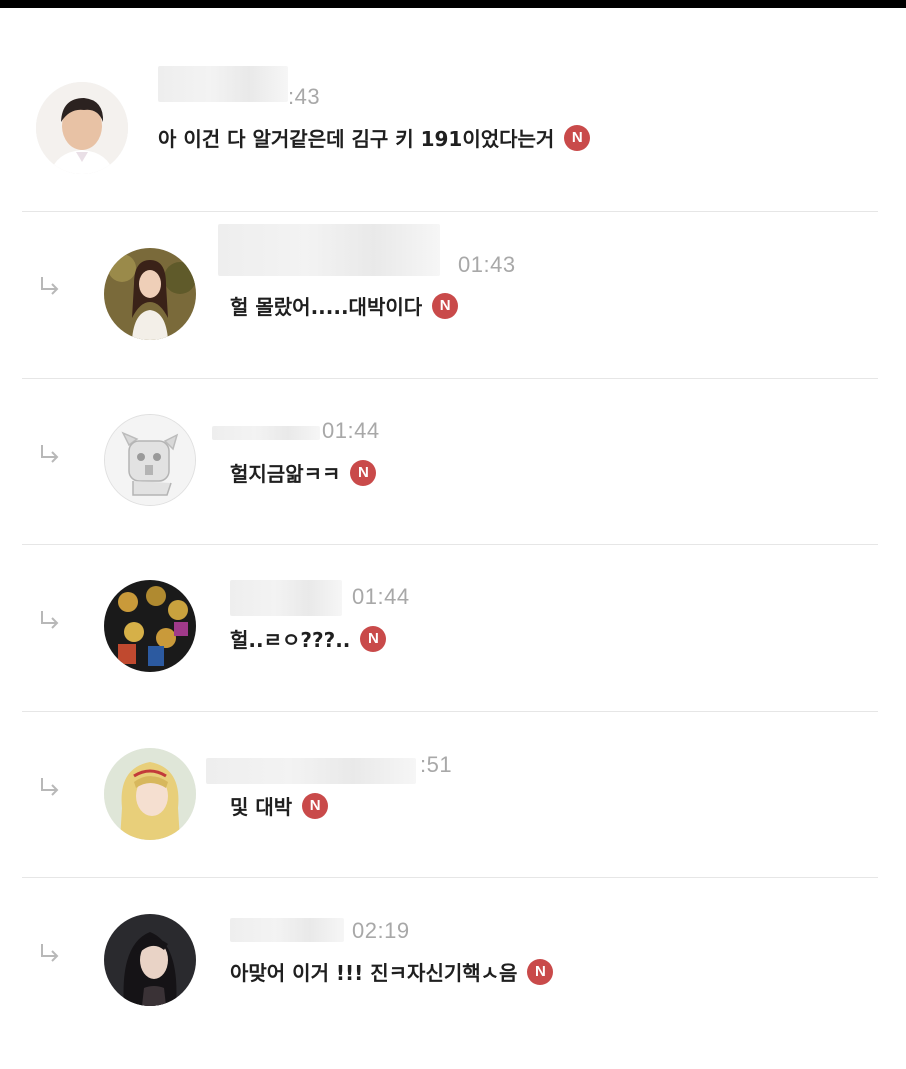 The height and width of the screenshot is (1069, 906). I want to click on comment-body: 헐지금앎ㅋㅋ N, so click(303, 472).